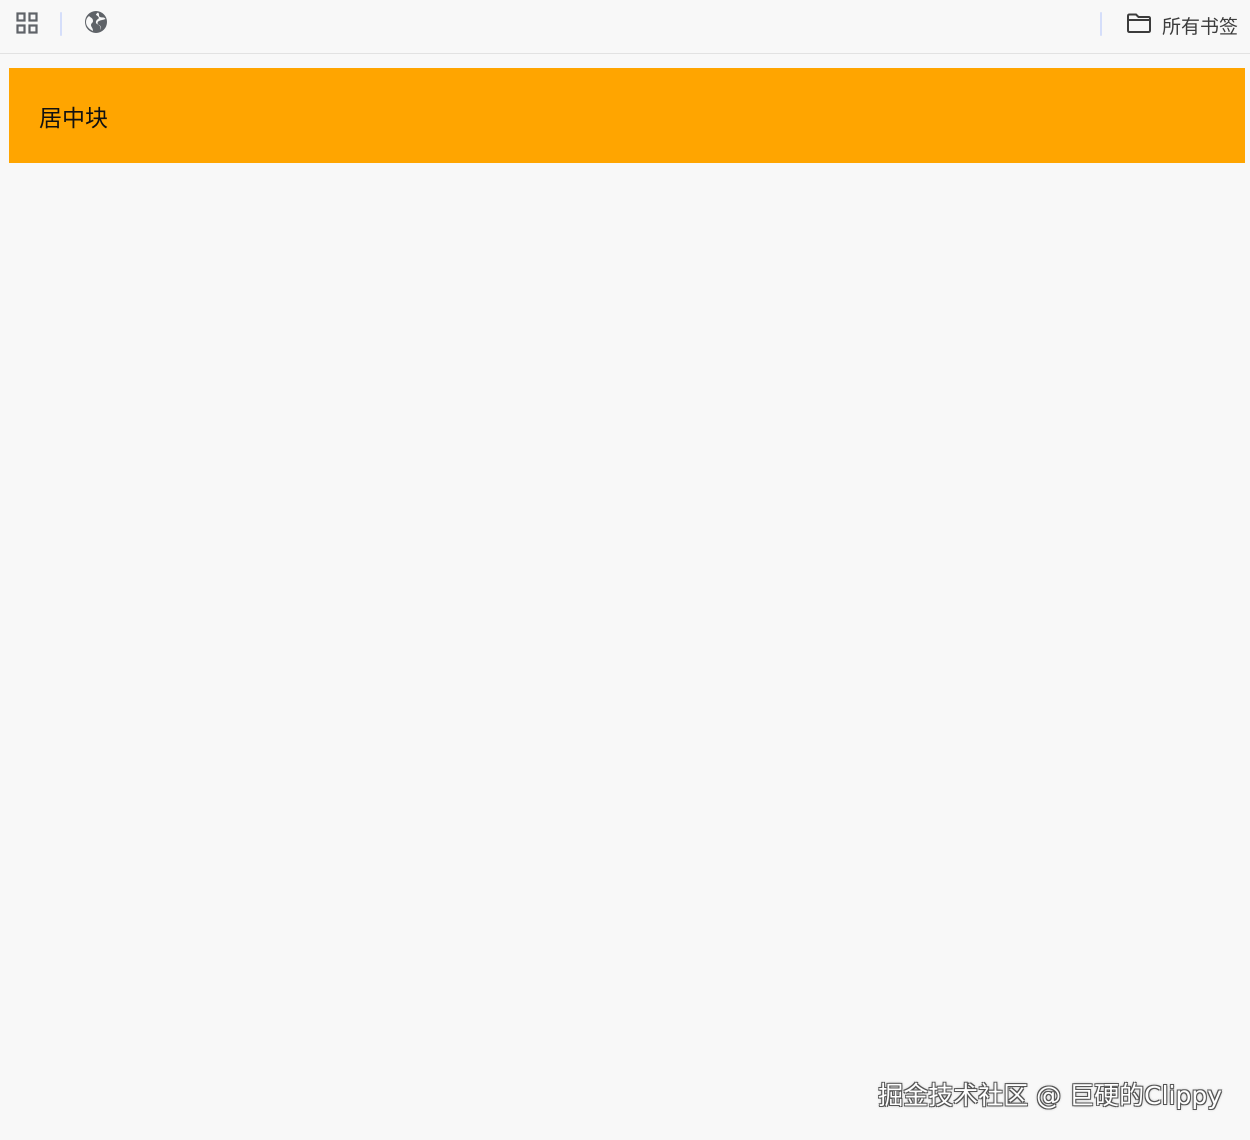  I want to click on all-bookmarks-button: 所有书签, so click(1182, 25).